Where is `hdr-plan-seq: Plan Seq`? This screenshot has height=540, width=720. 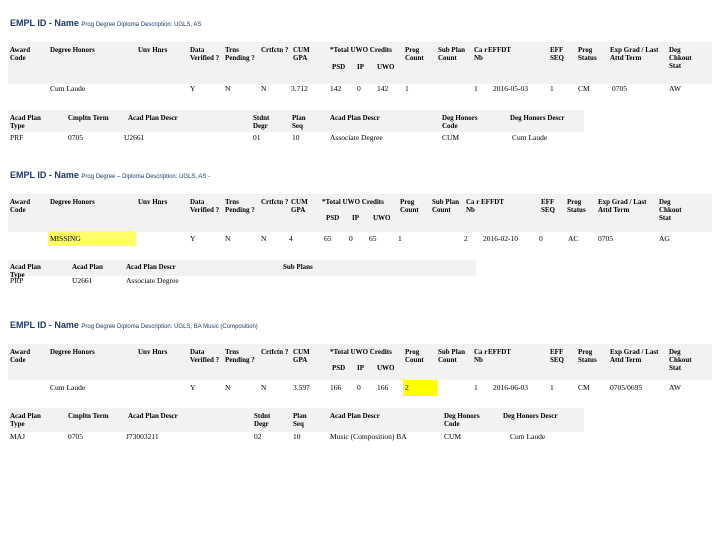 hdr-plan-seq: Plan Seq is located at coordinates (300, 420).